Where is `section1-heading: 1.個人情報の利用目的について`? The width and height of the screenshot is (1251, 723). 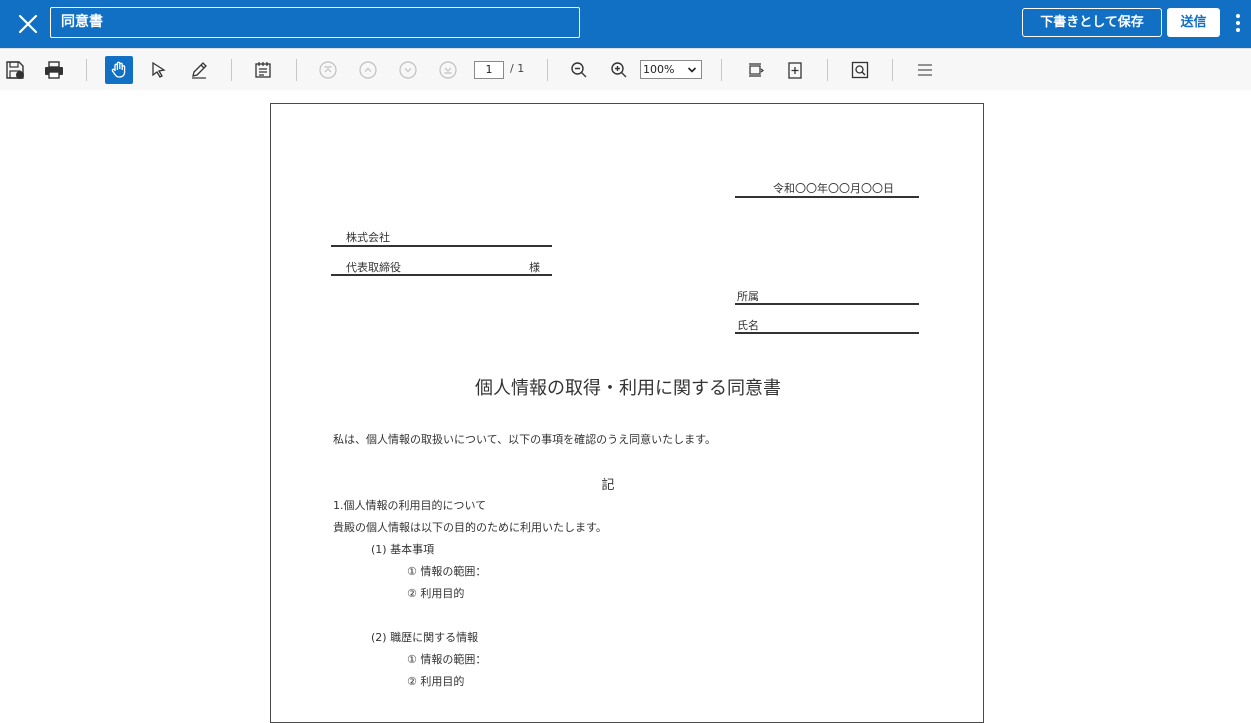 section1-heading: 1.個人情報の利用目的について is located at coordinates (410, 505).